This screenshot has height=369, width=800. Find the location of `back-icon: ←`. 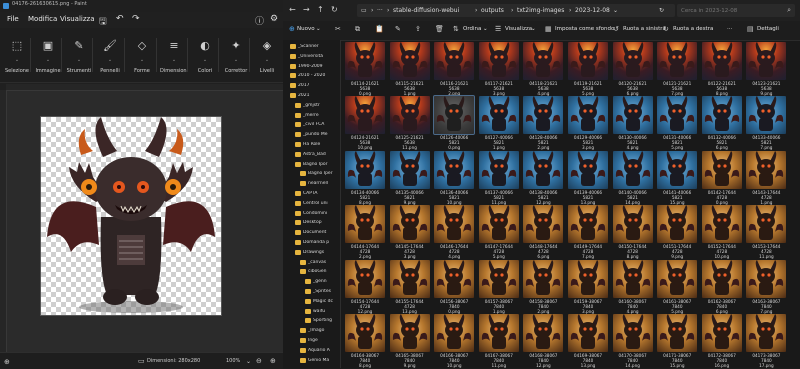

back-icon: ← is located at coordinates (292, 9).